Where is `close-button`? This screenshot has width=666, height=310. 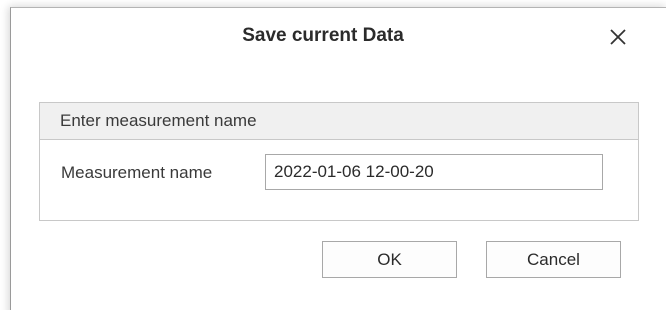
close-button is located at coordinates (618, 37).